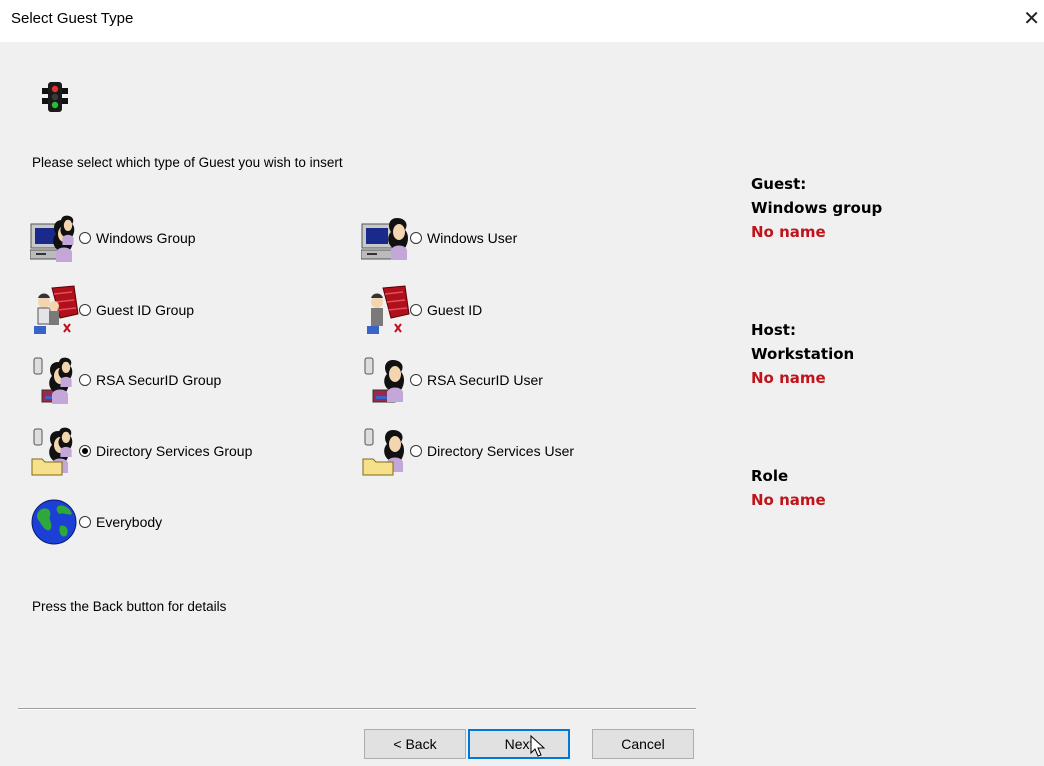  What do you see at coordinates (145, 310) in the screenshot?
I see `option-label: Guest ID Group` at bounding box center [145, 310].